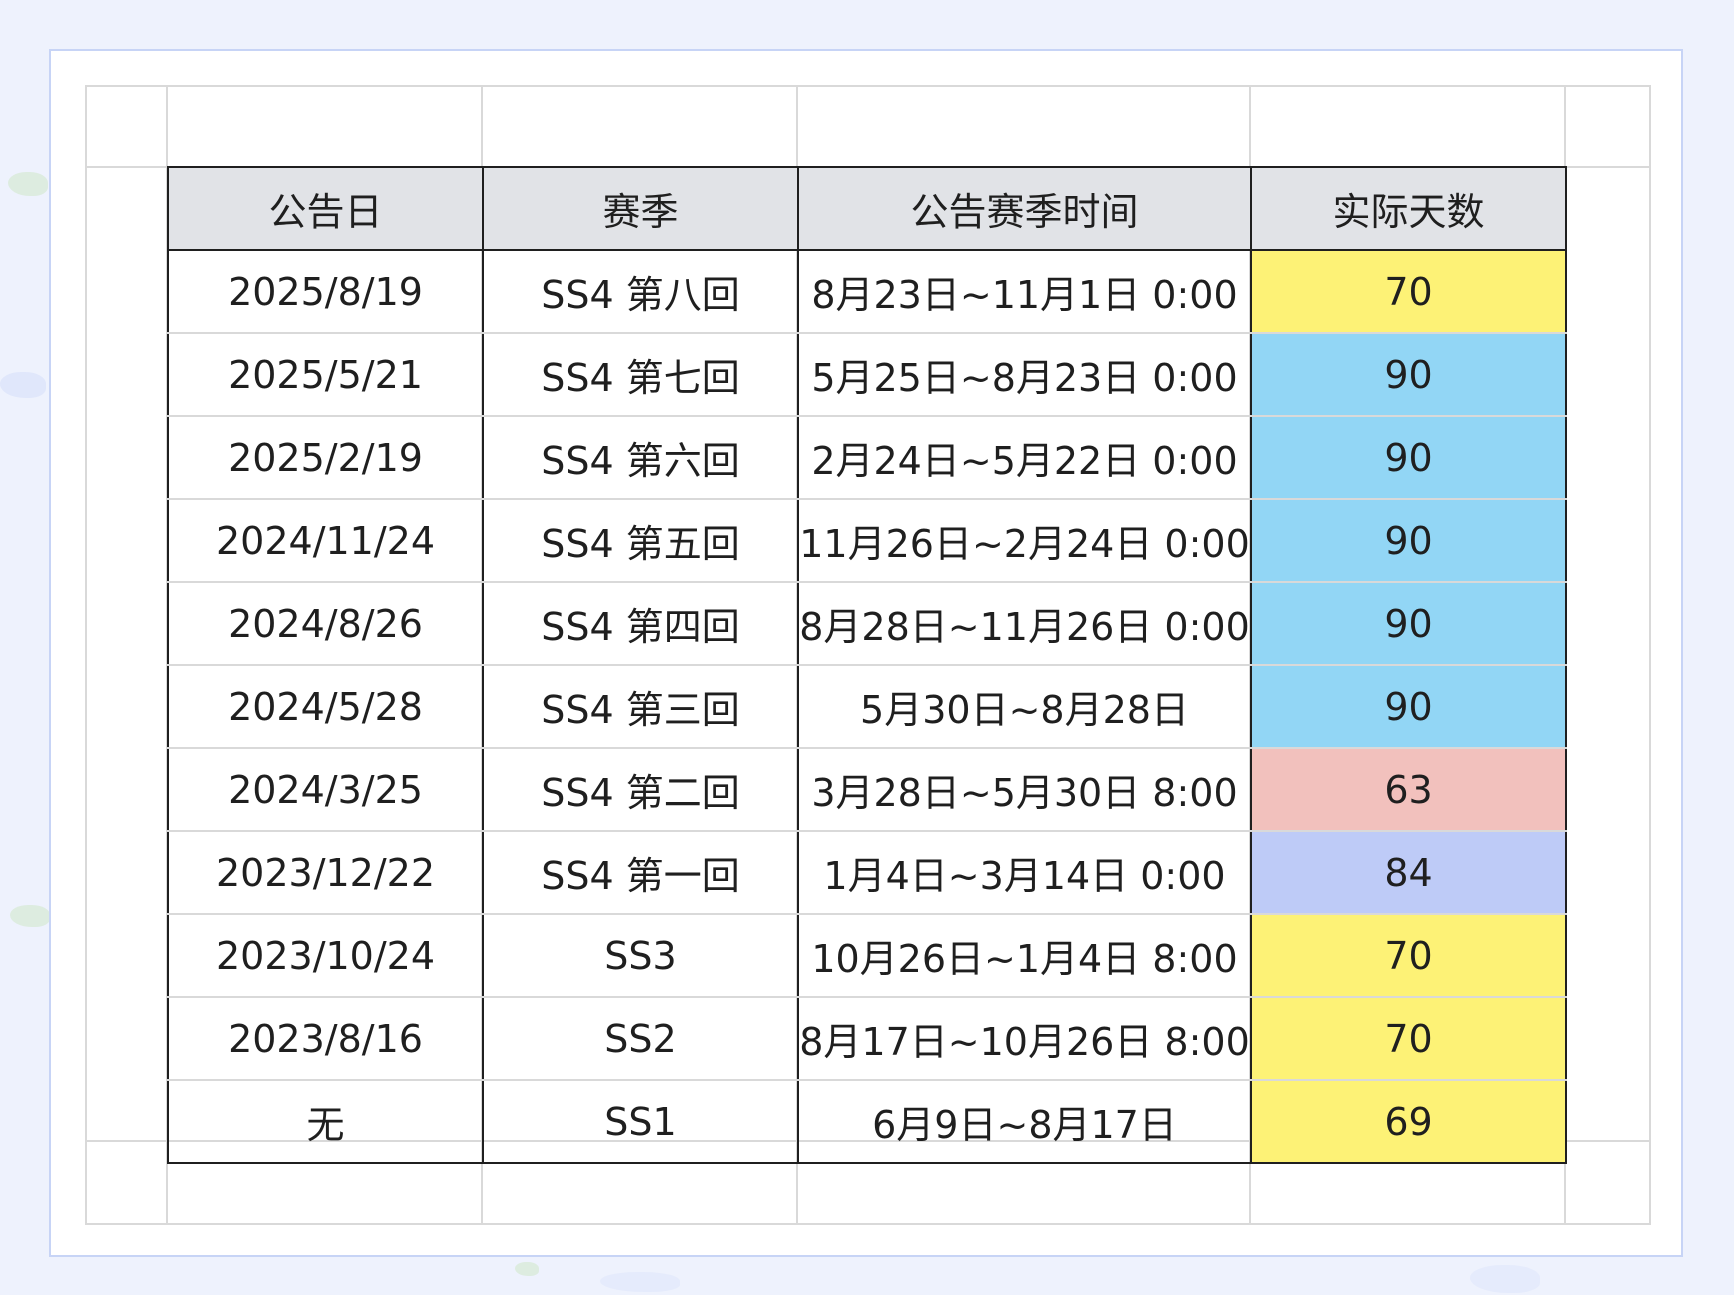 The height and width of the screenshot is (1295, 1734). Describe the element at coordinates (1408, 1121) in the screenshot. I see `cell-actual-days: 69` at that location.